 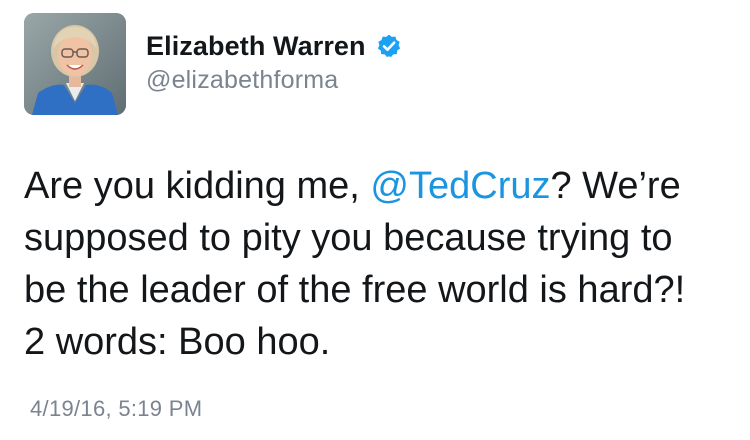 I want to click on author-name-row: Elizabeth Warren, so click(x=274, y=46).